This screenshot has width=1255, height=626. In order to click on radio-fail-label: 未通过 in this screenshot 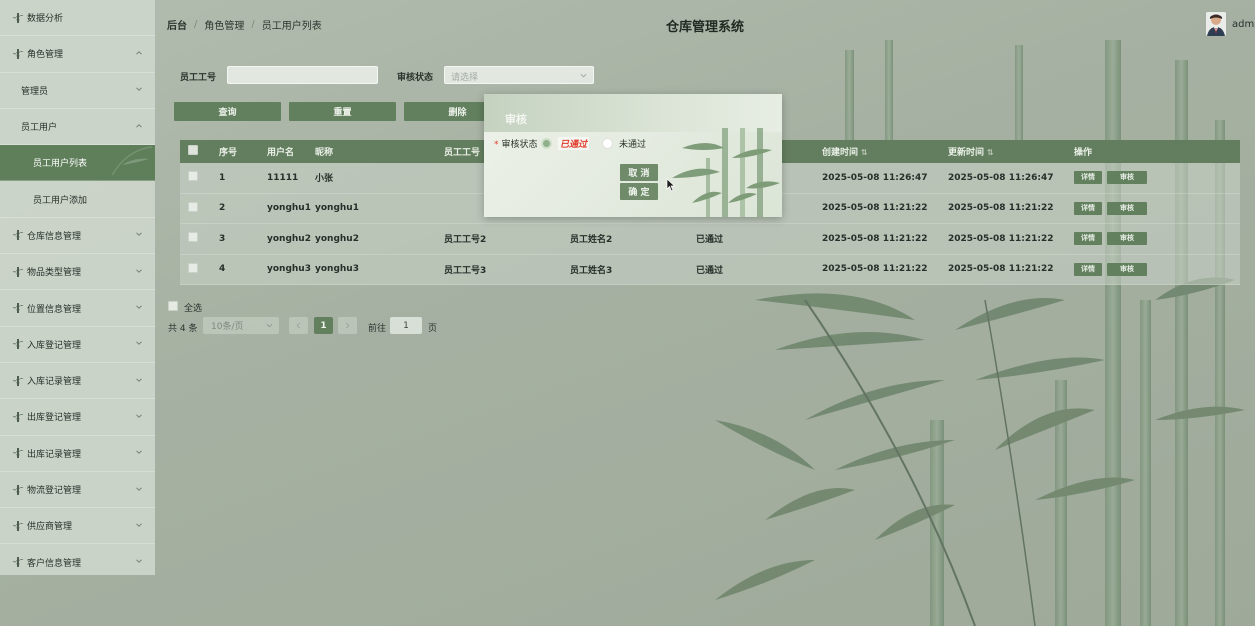, I will do `click(632, 143)`.